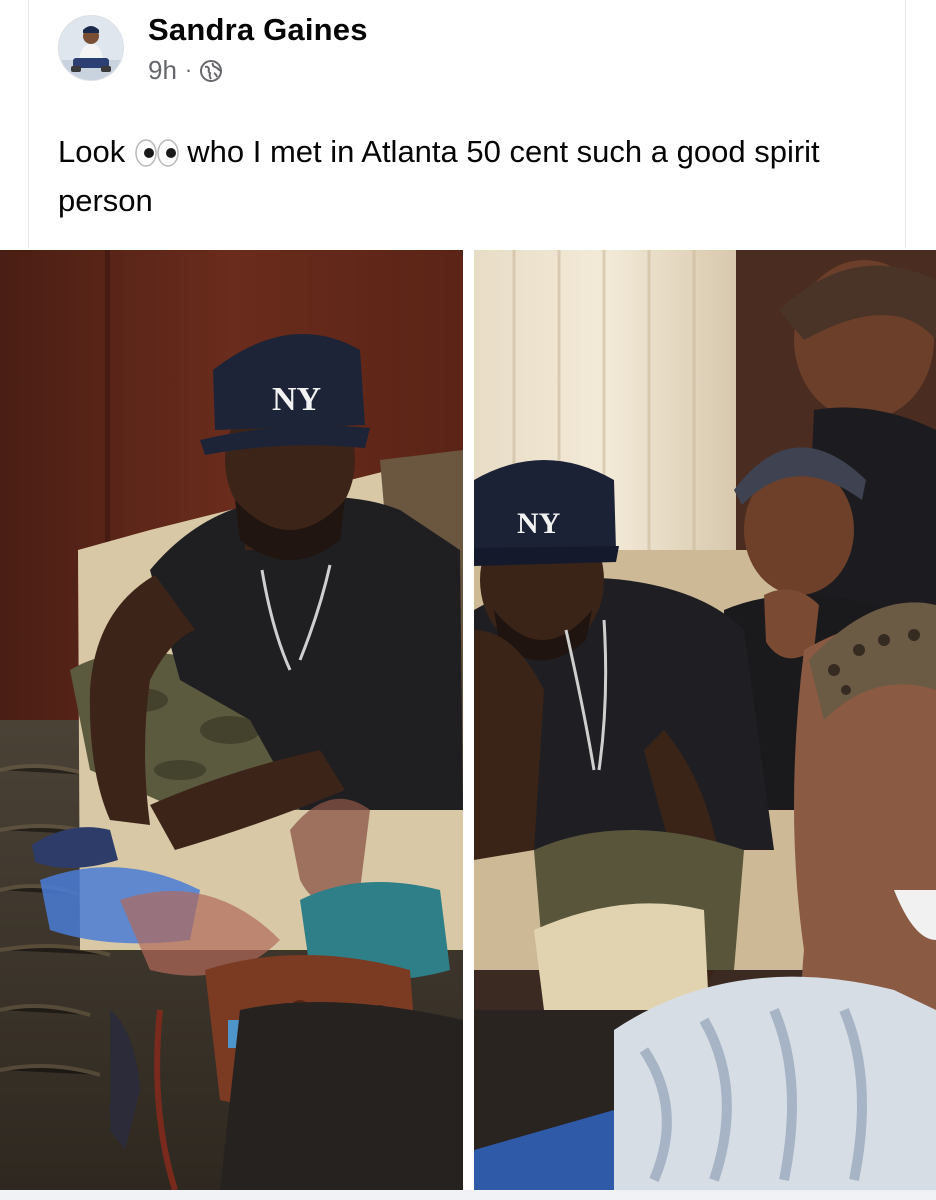 The width and height of the screenshot is (936, 1200). Describe the element at coordinates (539, 523) in the screenshot. I see `cap-logo-right: NY` at that location.